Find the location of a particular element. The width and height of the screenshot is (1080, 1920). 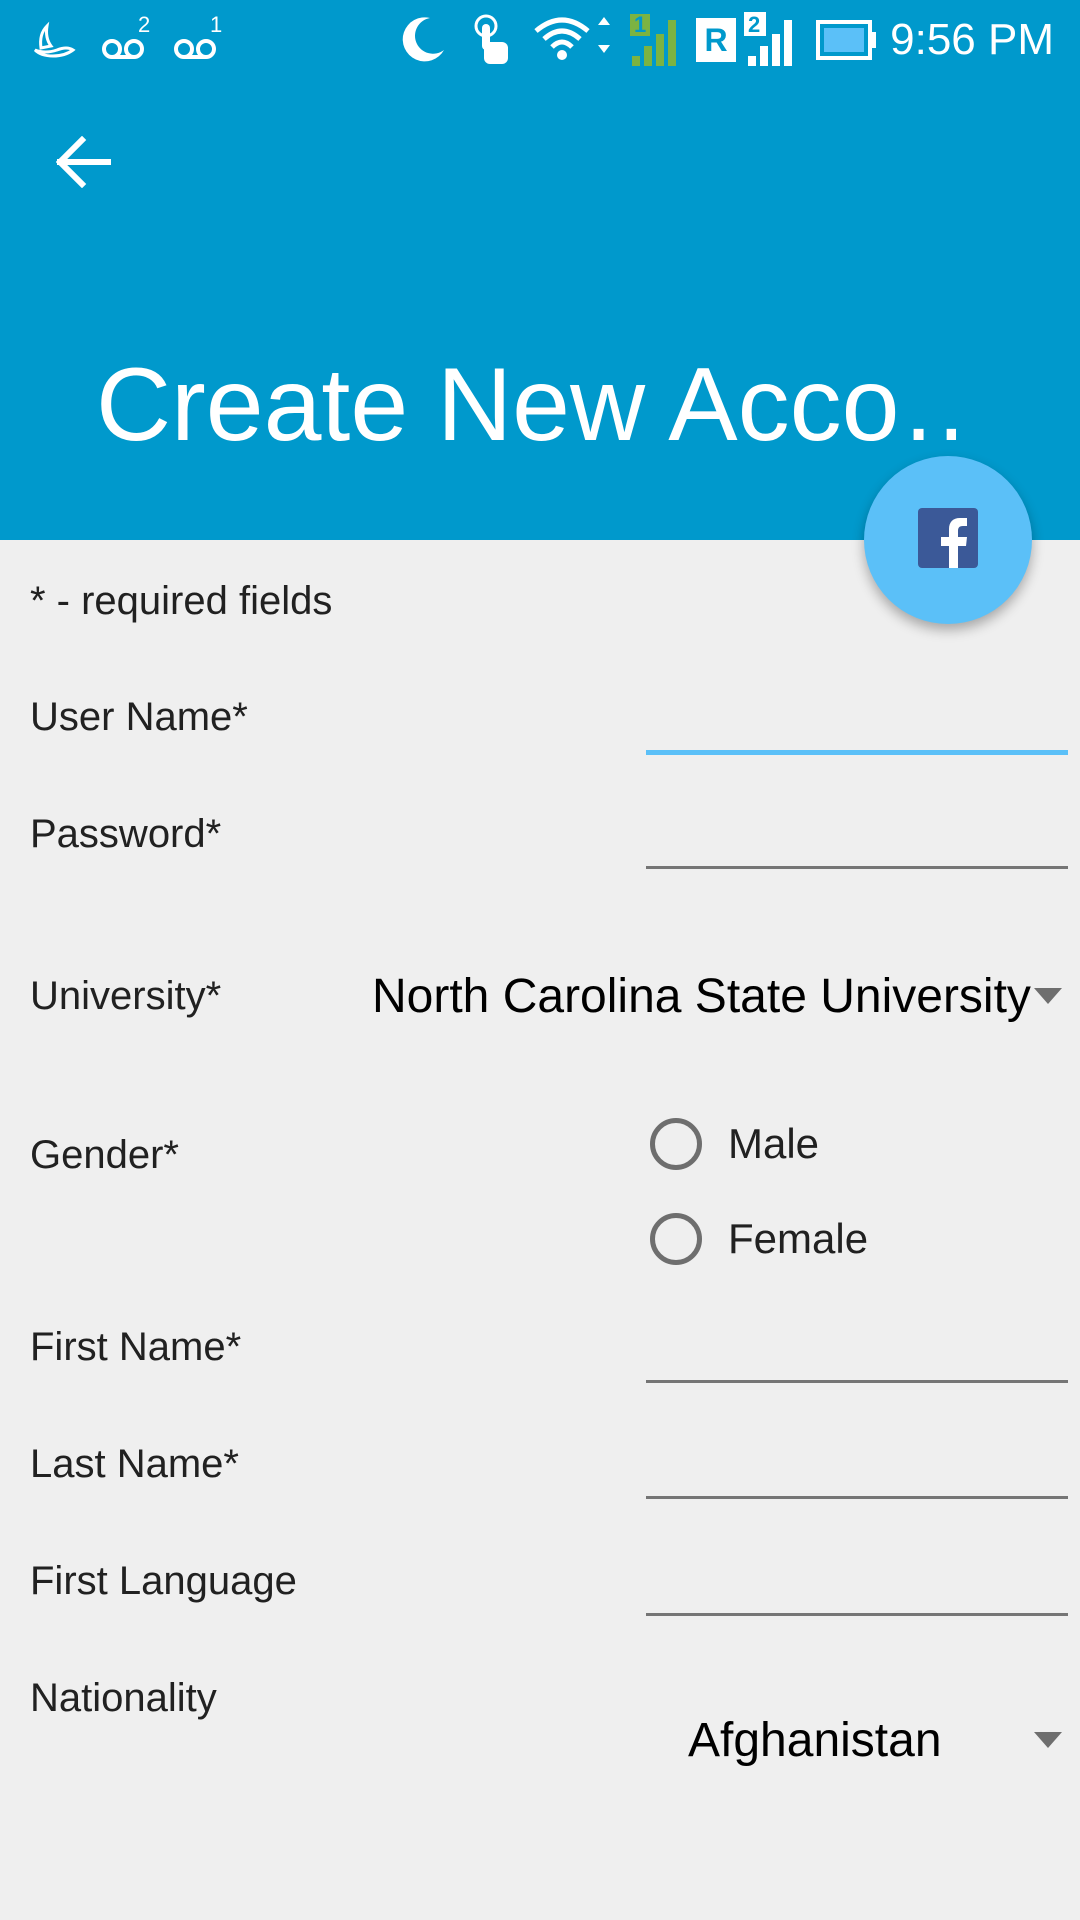

username-field is located at coordinates (857, 722).